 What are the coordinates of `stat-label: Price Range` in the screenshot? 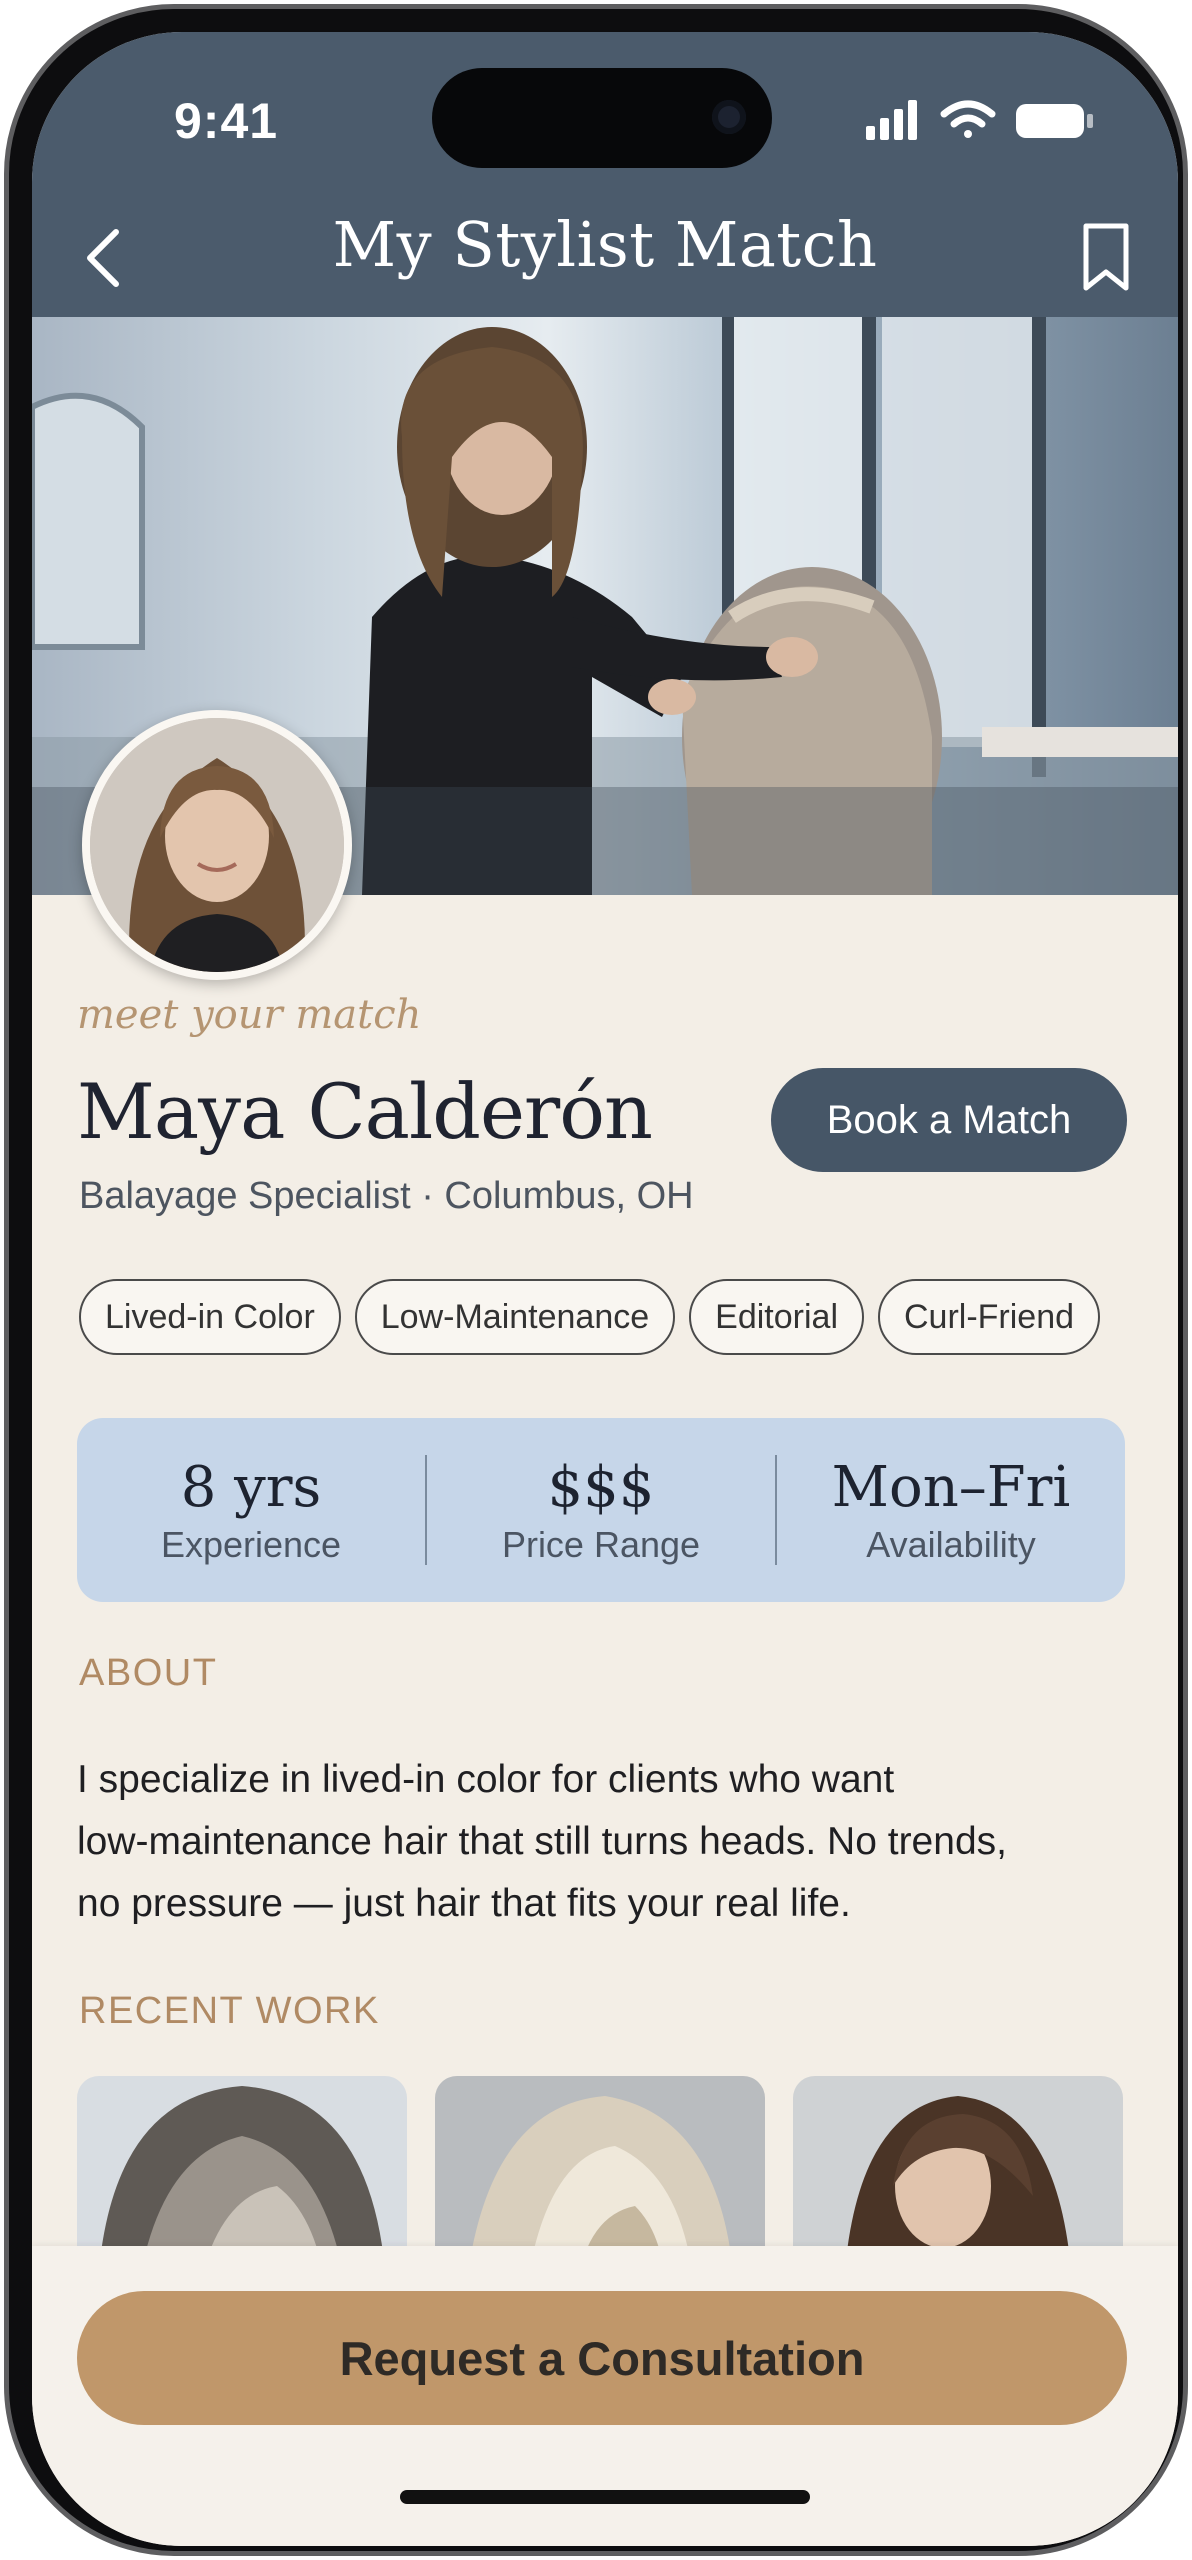 It's located at (601, 1544).